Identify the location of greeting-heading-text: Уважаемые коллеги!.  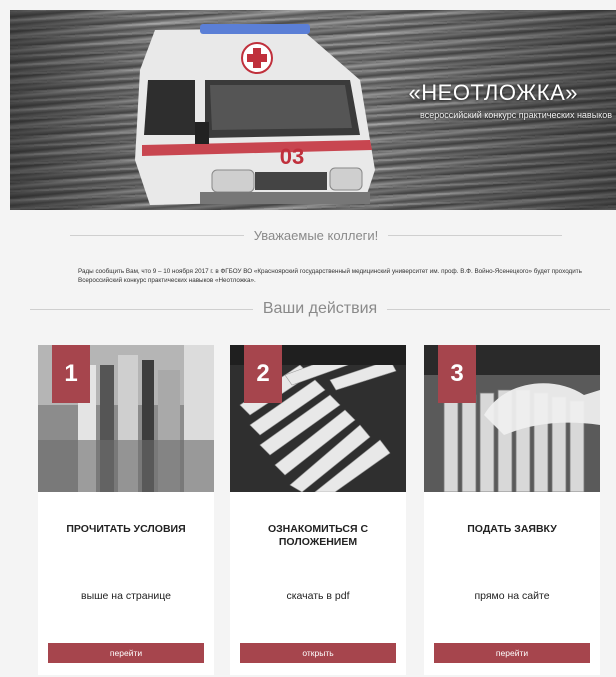
(316, 235).